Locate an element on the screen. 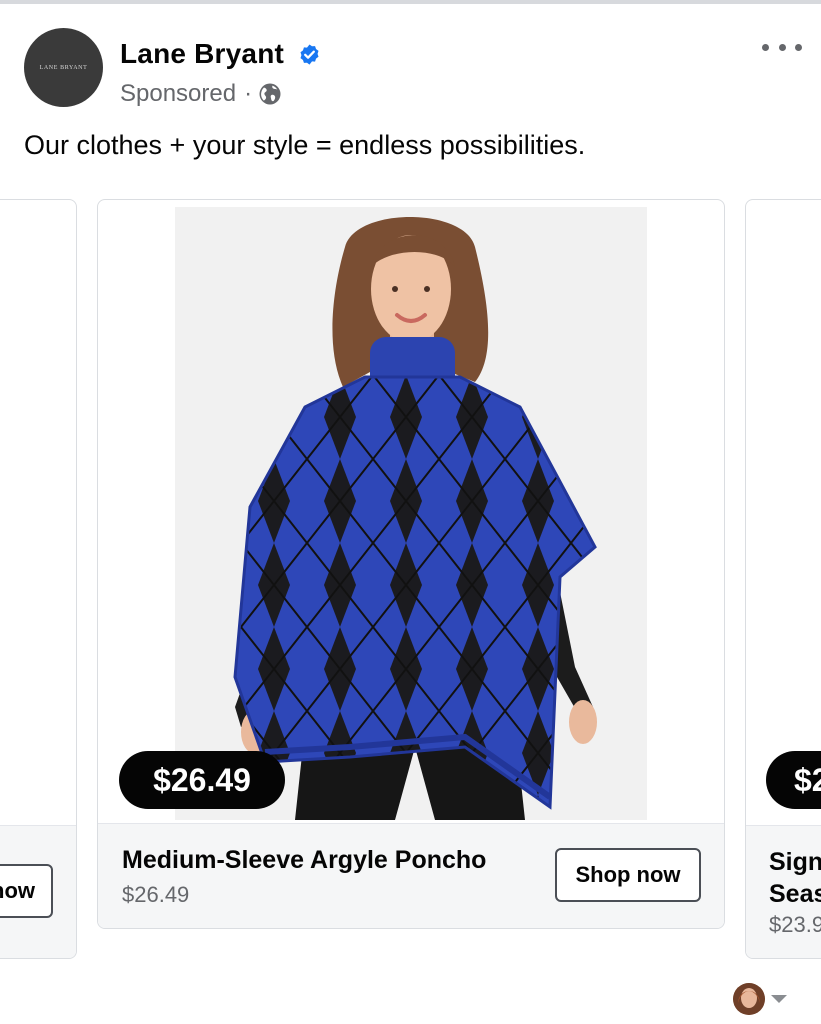 This screenshot has width=821, height=1024. product-price: $26.49 is located at coordinates (156, 894).